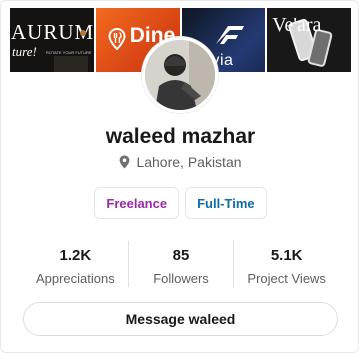 The image size is (359, 353). What do you see at coordinates (309, 40) in the screenshot?
I see `project-cover-veara: Ve'ara` at bounding box center [309, 40].